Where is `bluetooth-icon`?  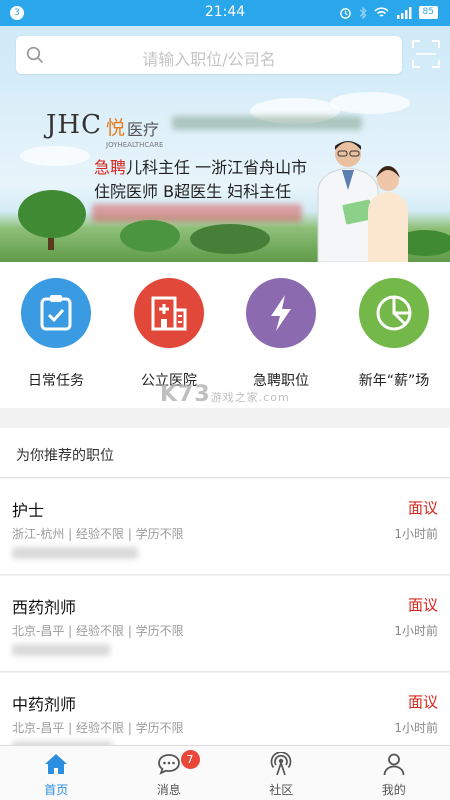 bluetooth-icon is located at coordinates (363, 12).